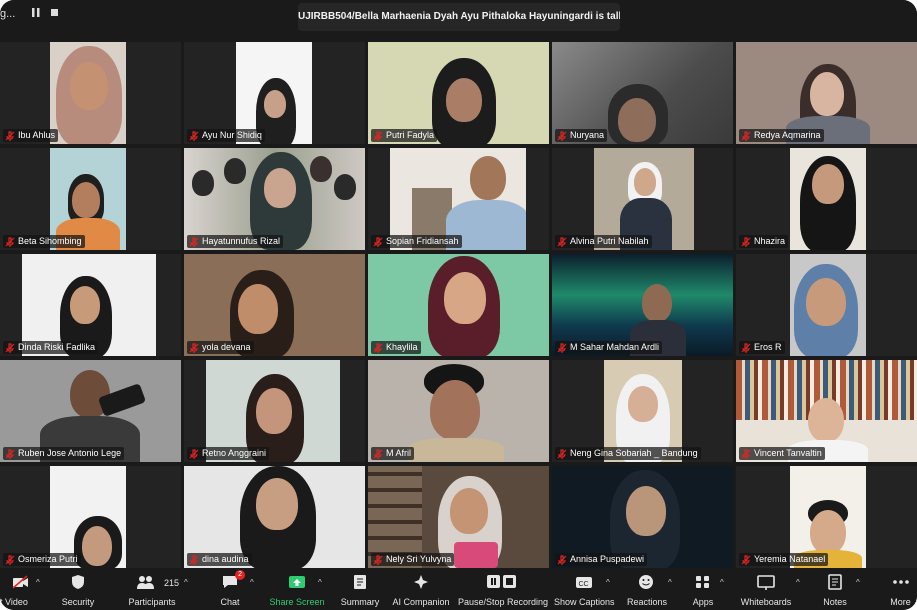 This screenshot has height=610, width=917. Describe the element at coordinates (642, 93) in the screenshot. I see `participant-tile: Nuryana` at that location.